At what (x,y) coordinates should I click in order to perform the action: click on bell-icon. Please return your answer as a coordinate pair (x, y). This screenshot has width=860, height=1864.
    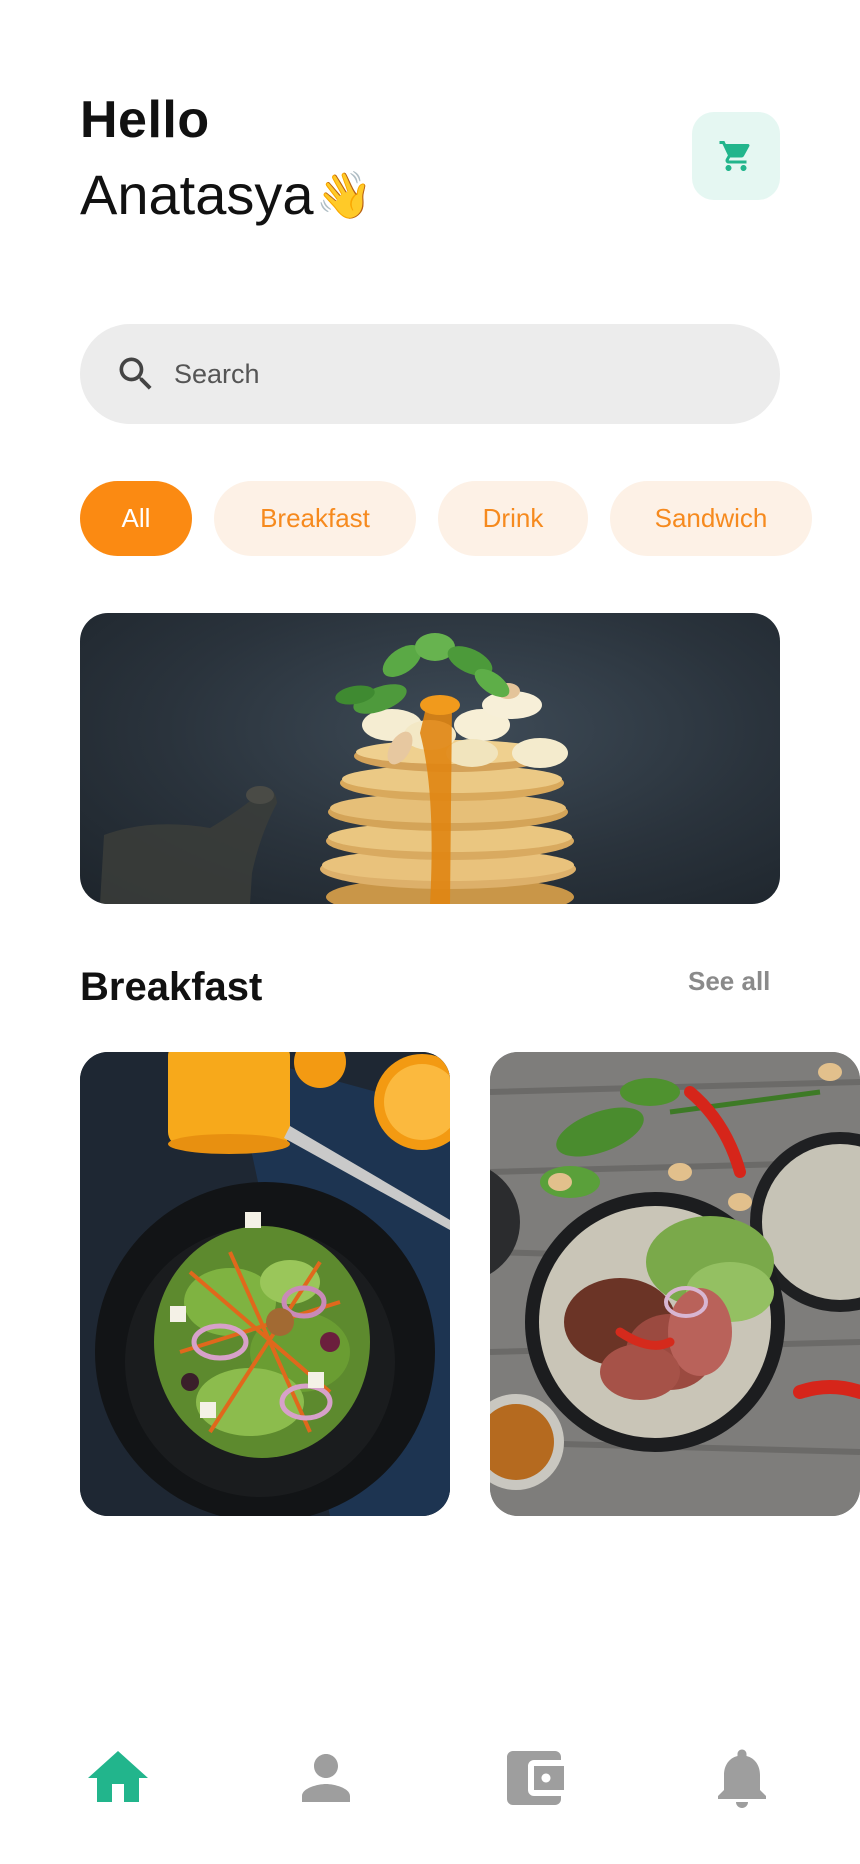
    Looking at the image, I should click on (742, 1778).